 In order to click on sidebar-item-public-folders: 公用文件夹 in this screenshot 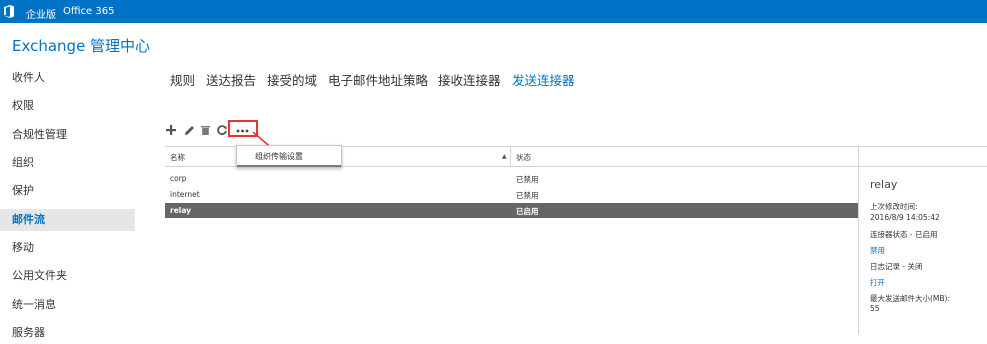, I will do `click(67, 276)`.